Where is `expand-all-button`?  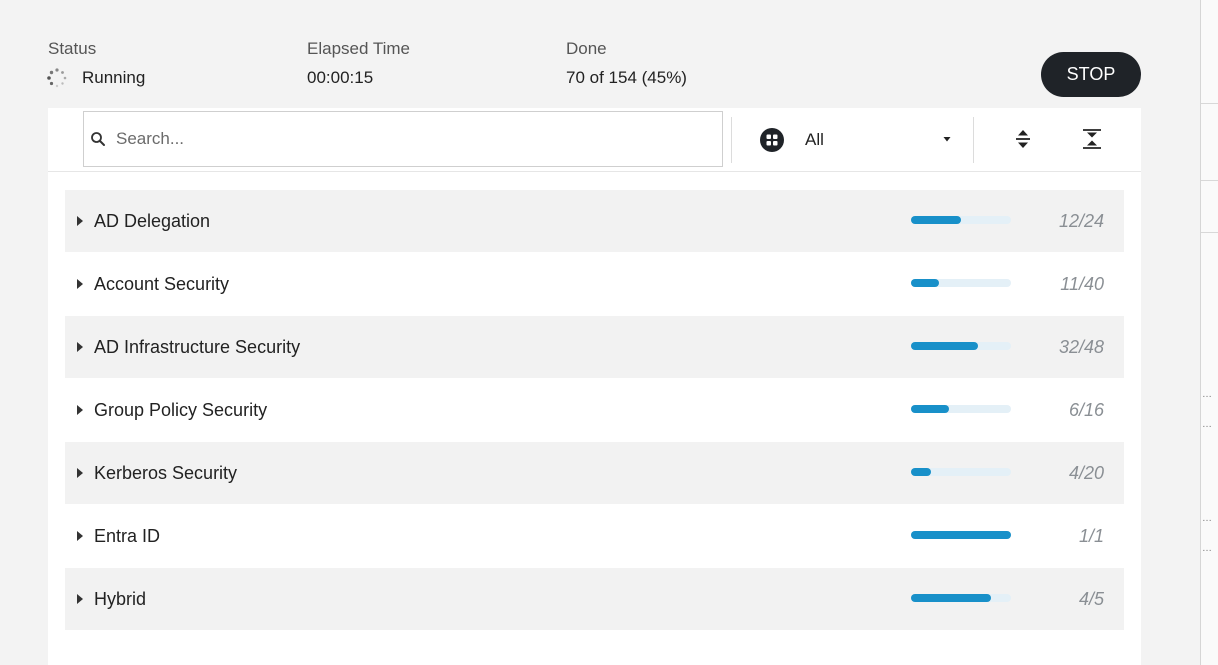 expand-all-button is located at coordinates (1023, 139).